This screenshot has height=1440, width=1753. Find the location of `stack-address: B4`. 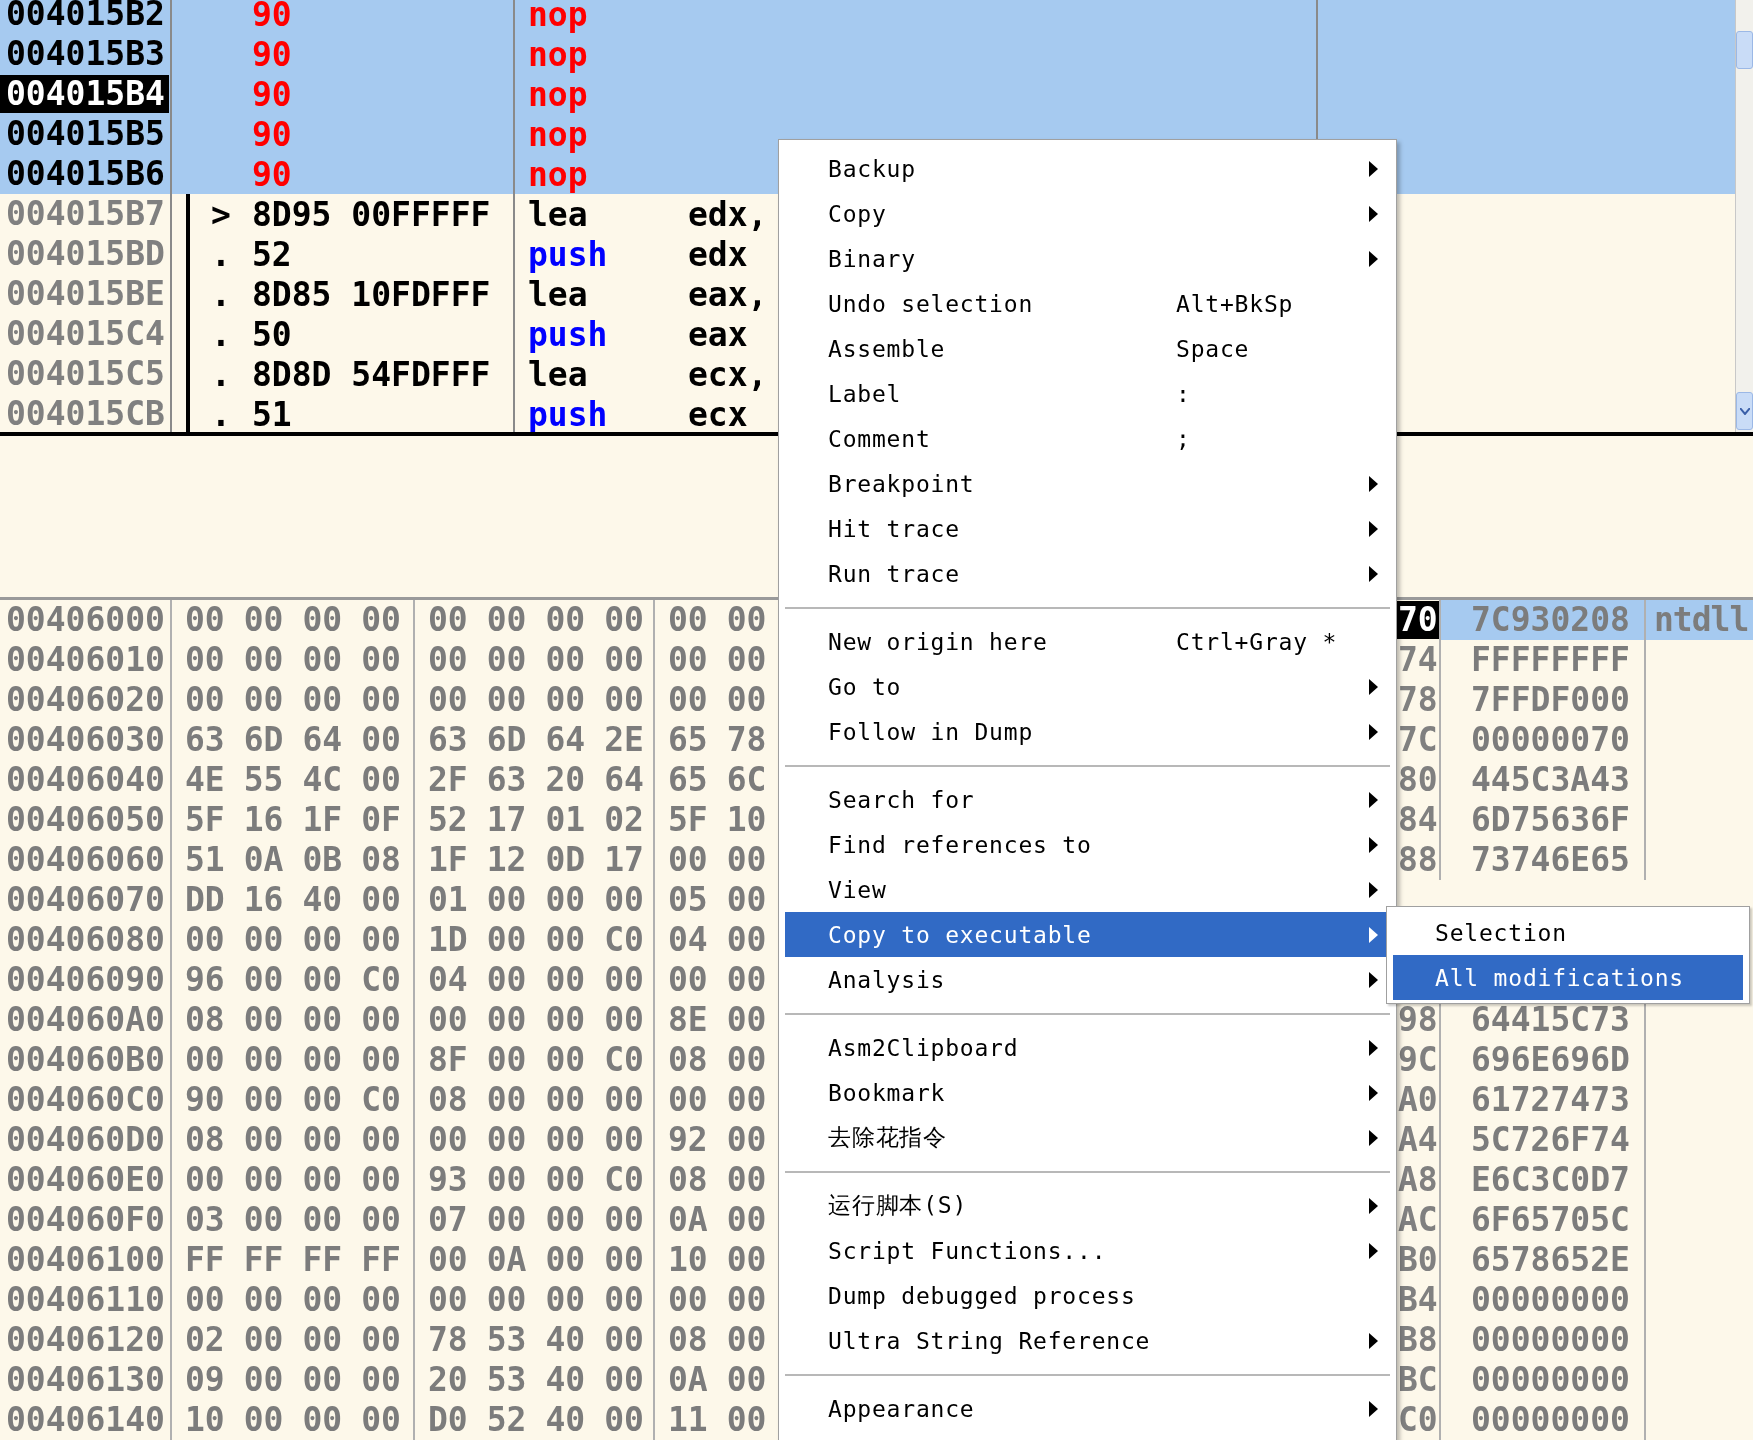

stack-address: B4 is located at coordinates (1418, 1300).